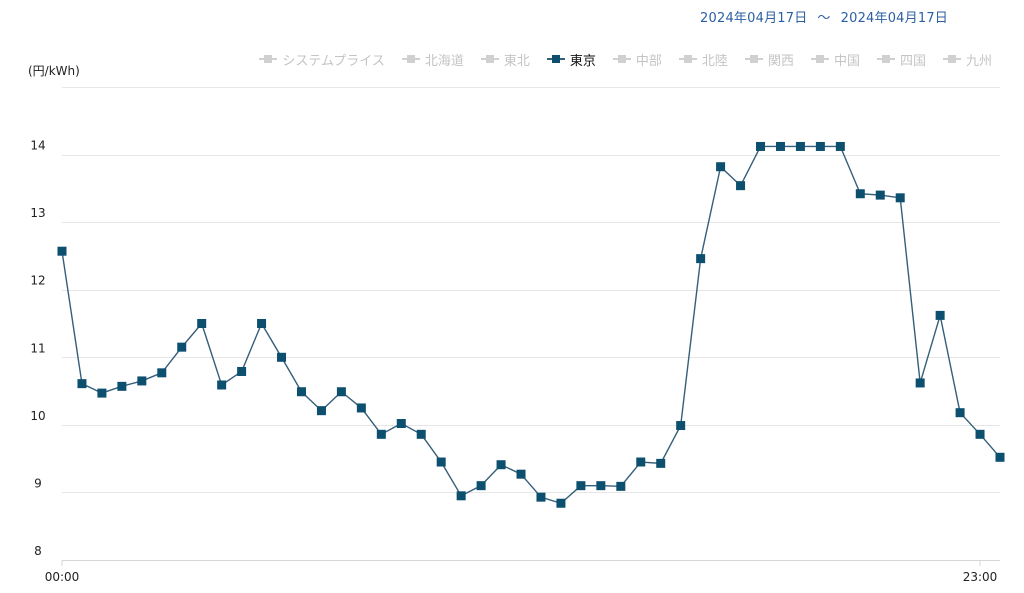 Image resolution: width=1024 pixels, height=593 pixels. What do you see at coordinates (54, 71) in the screenshot?
I see `y-axis-label: (円/kWh)` at bounding box center [54, 71].